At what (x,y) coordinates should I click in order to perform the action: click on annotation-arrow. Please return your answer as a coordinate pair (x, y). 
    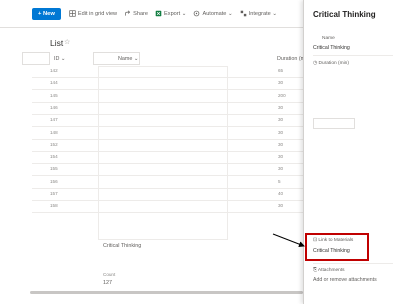
    Looking at the image, I should click on (288, 240).